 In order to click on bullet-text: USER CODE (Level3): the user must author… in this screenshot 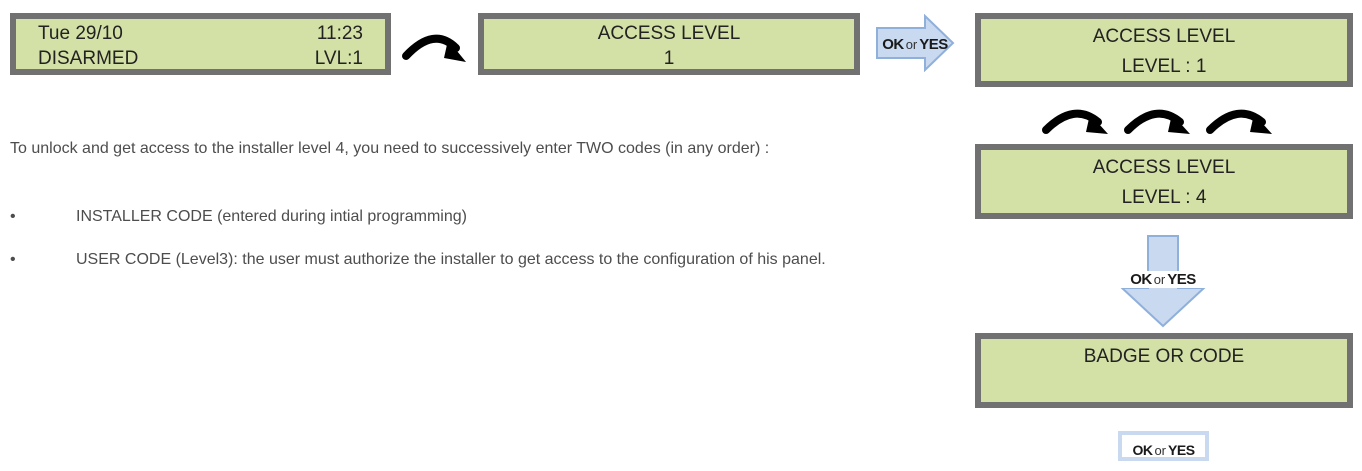, I will do `click(451, 259)`.